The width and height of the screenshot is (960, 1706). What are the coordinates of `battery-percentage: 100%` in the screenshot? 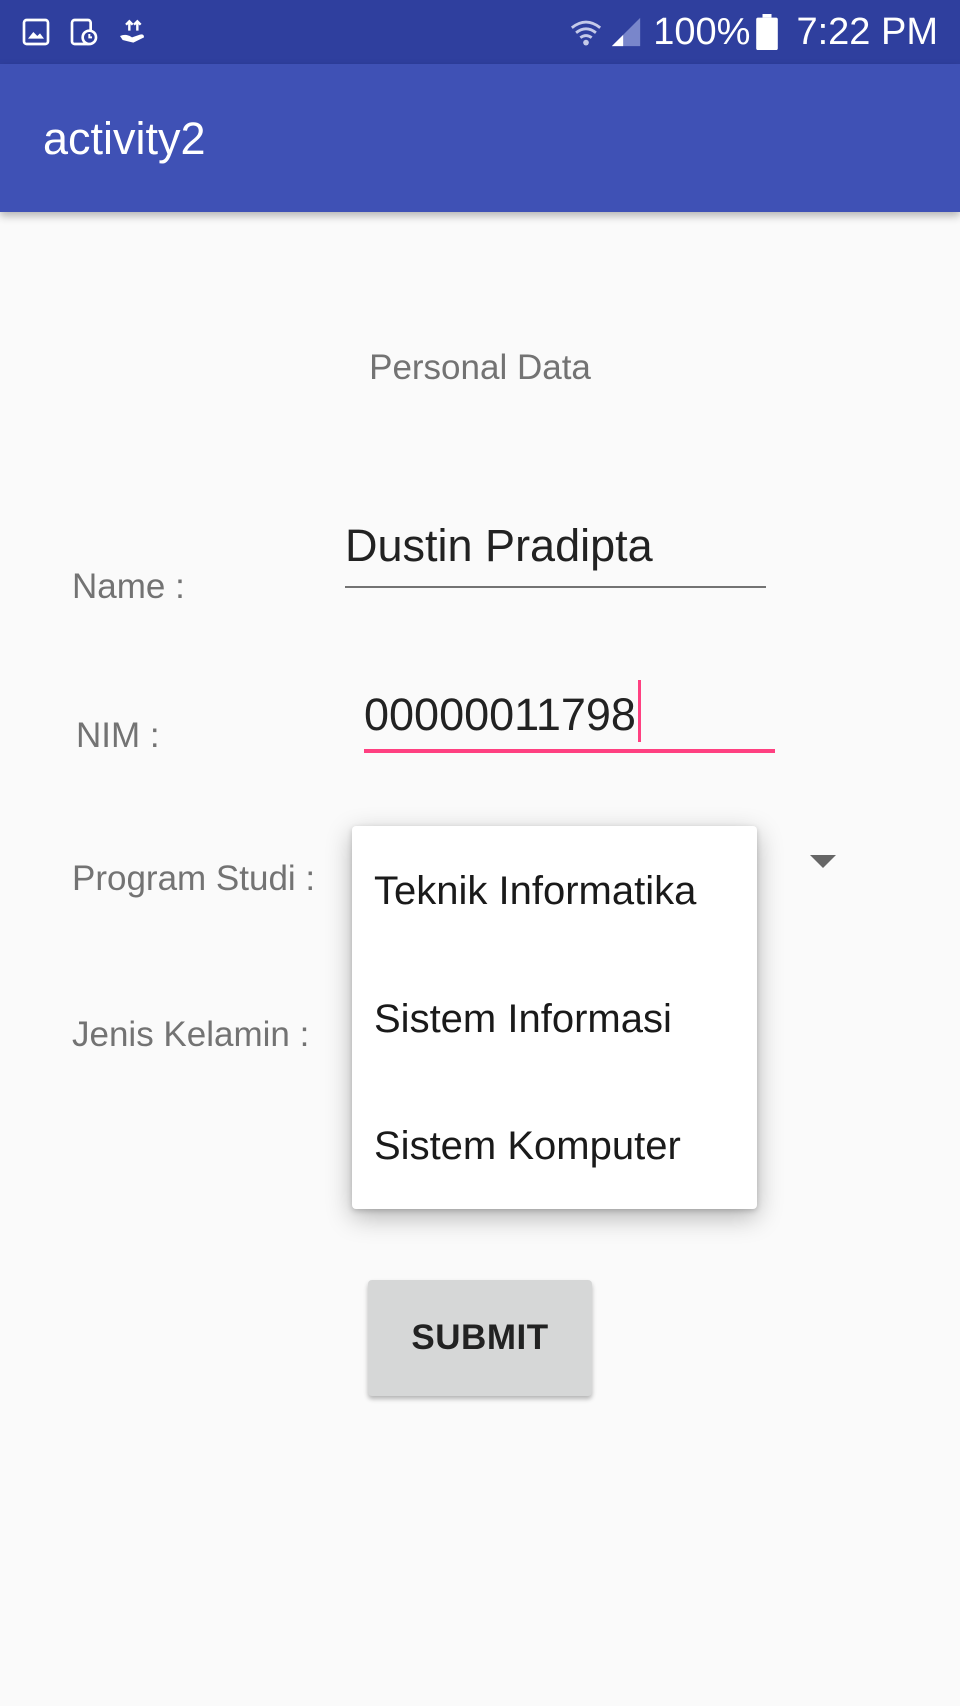 It's located at (702, 31).